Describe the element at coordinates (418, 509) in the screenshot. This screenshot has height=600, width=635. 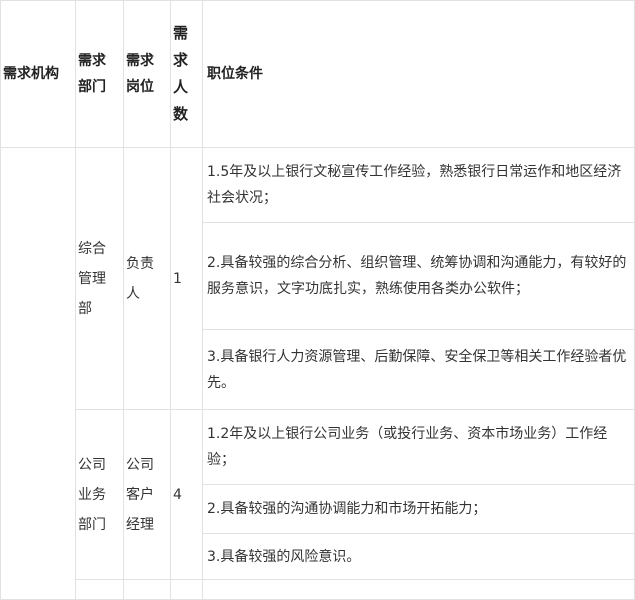
I see `condition-cell: 2.具备较强的沟通协调能力和市场开拓能力；` at that location.